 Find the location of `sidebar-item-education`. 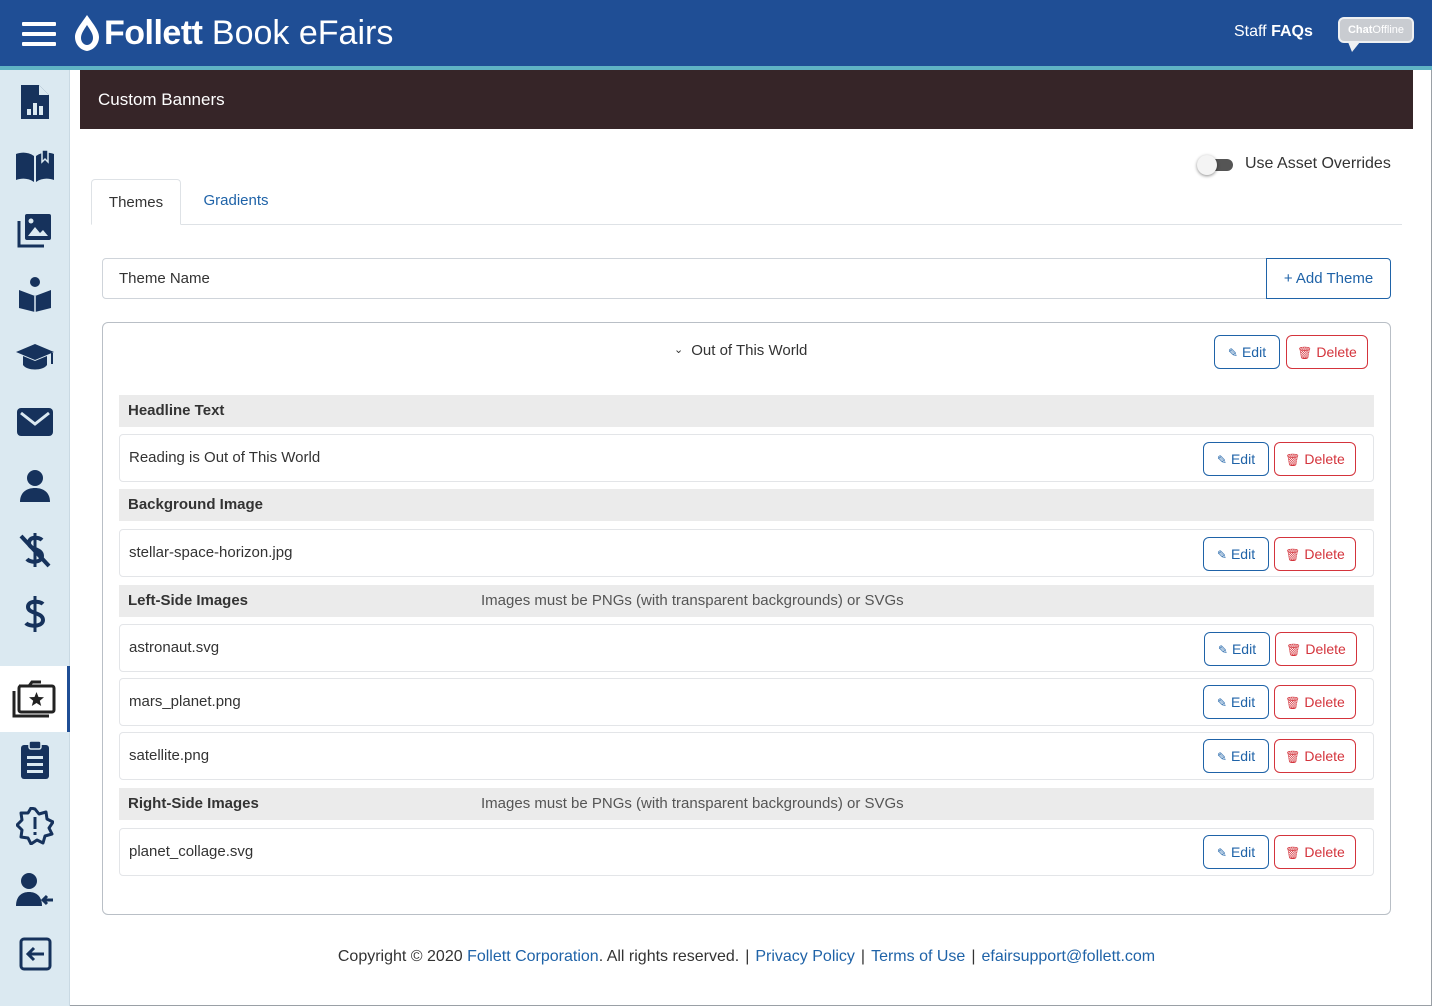

sidebar-item-education is located at coordinates (35, 358).